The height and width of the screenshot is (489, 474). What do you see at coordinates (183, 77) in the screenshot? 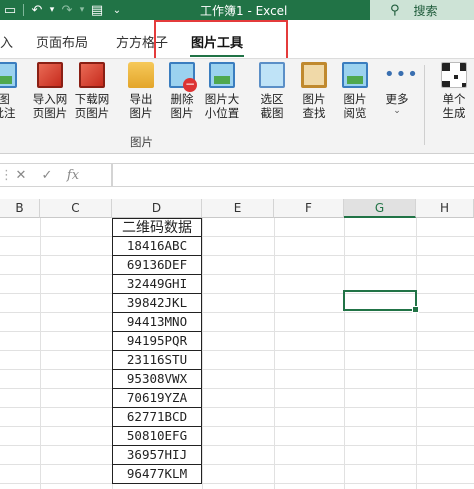
I see `delete-picture-icon` at bounding box center [183, 77].